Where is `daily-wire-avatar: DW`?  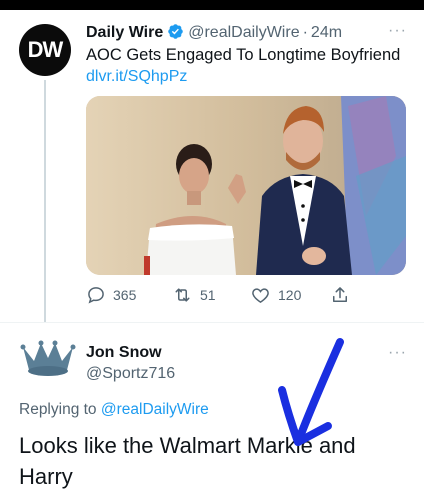 daily-wire-avatar: DW is located at coordinates (45, 50).